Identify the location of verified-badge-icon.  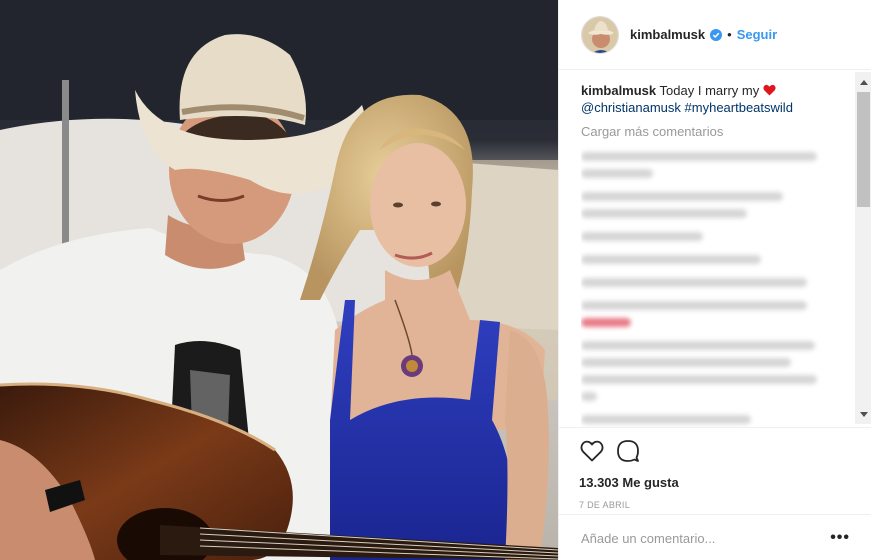
(716, 34).